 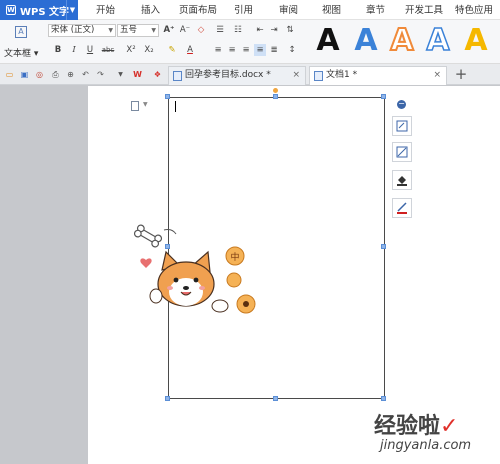 What do you see at coordinates (402, 152) in the screenshot?
I see `shape-style-button` at bounding box center [402, 152].